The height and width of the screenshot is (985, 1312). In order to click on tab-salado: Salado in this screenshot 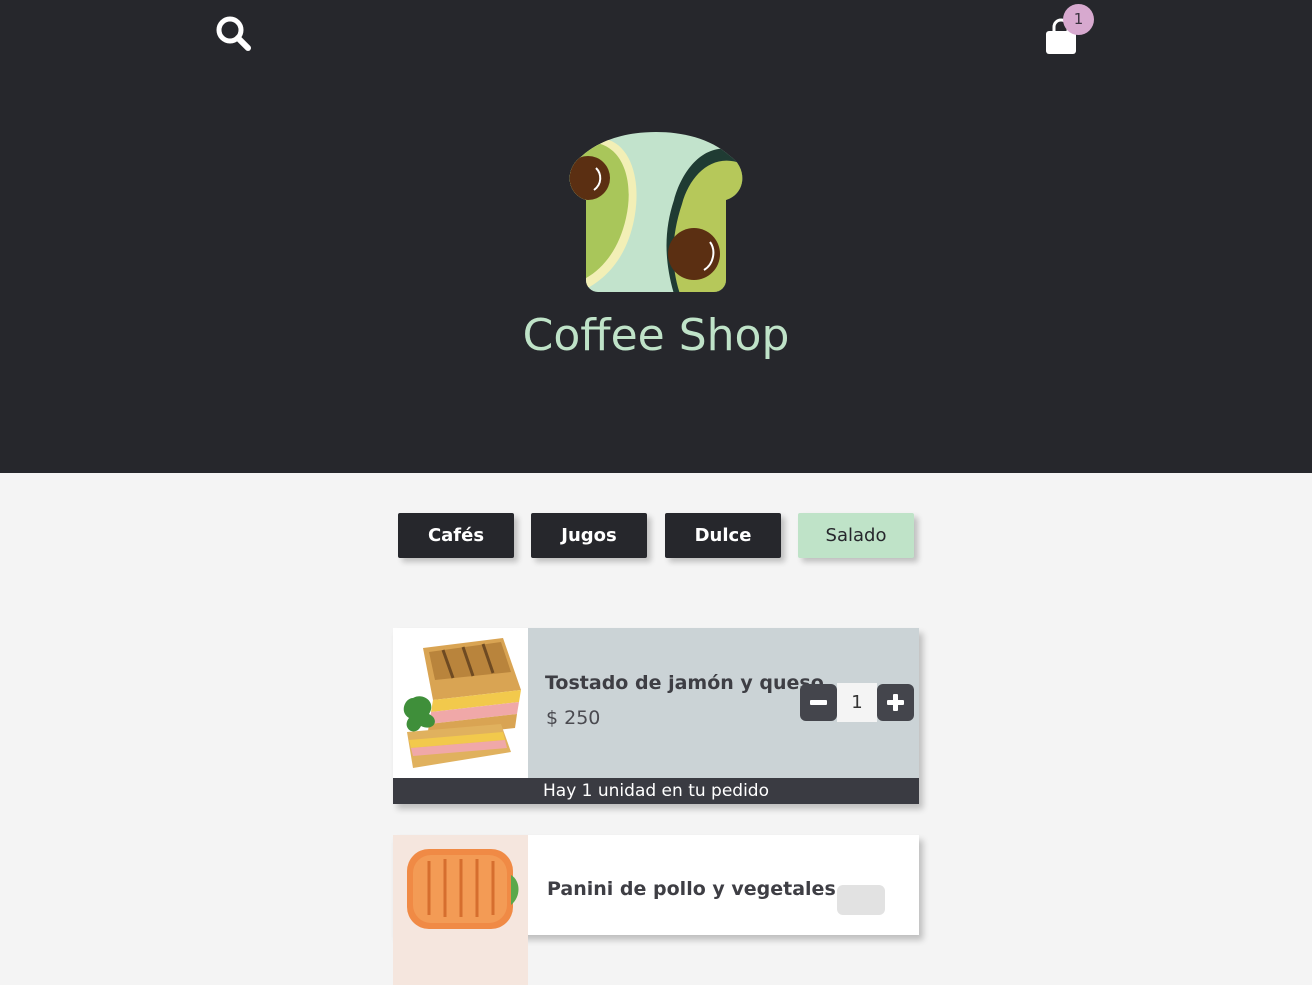, I will do `click(856, 535)`.